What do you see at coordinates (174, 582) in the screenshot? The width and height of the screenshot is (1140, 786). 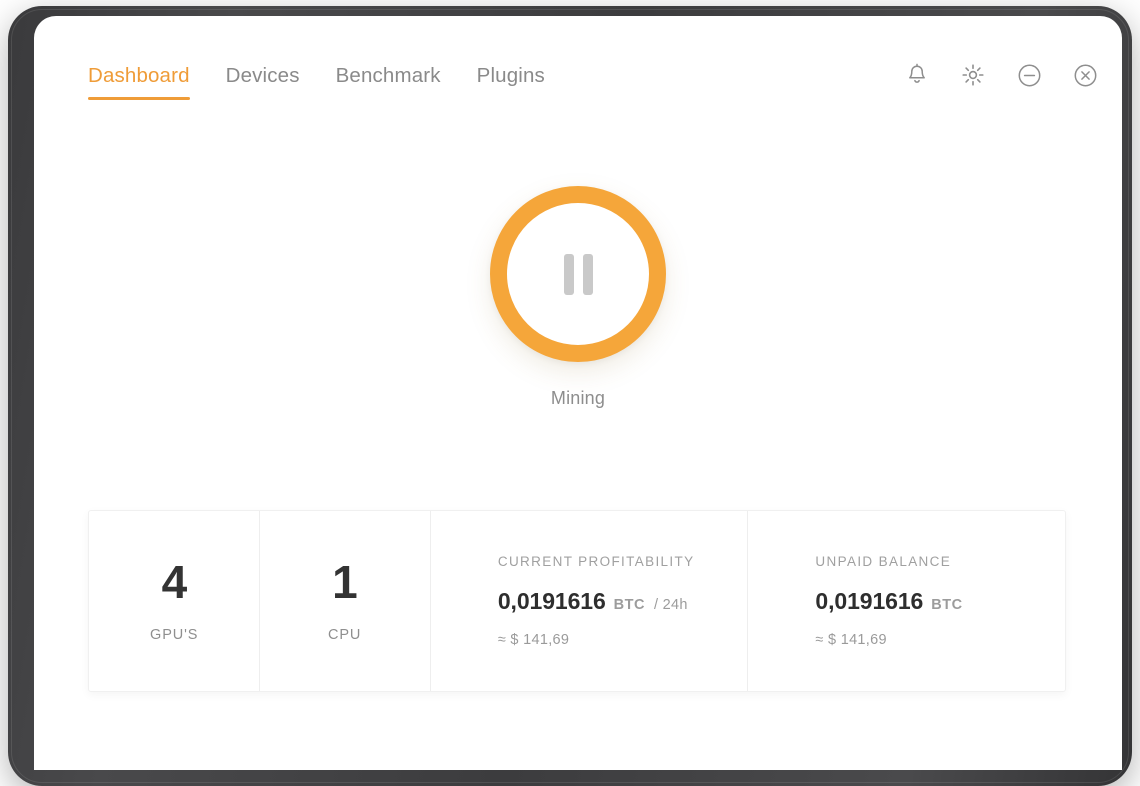 I see `gpu-count-value: 4` at bounding box center [174, 582].